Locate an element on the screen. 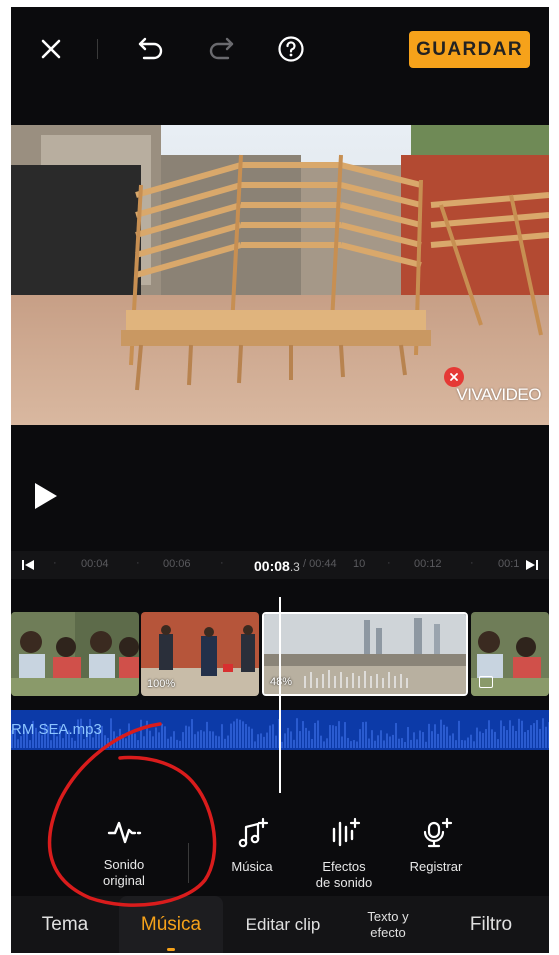 This screenshot has height=955, width=559. music-tools: Sonidooriginal Música Efectosde sonido is located at coordinates (280, 853).